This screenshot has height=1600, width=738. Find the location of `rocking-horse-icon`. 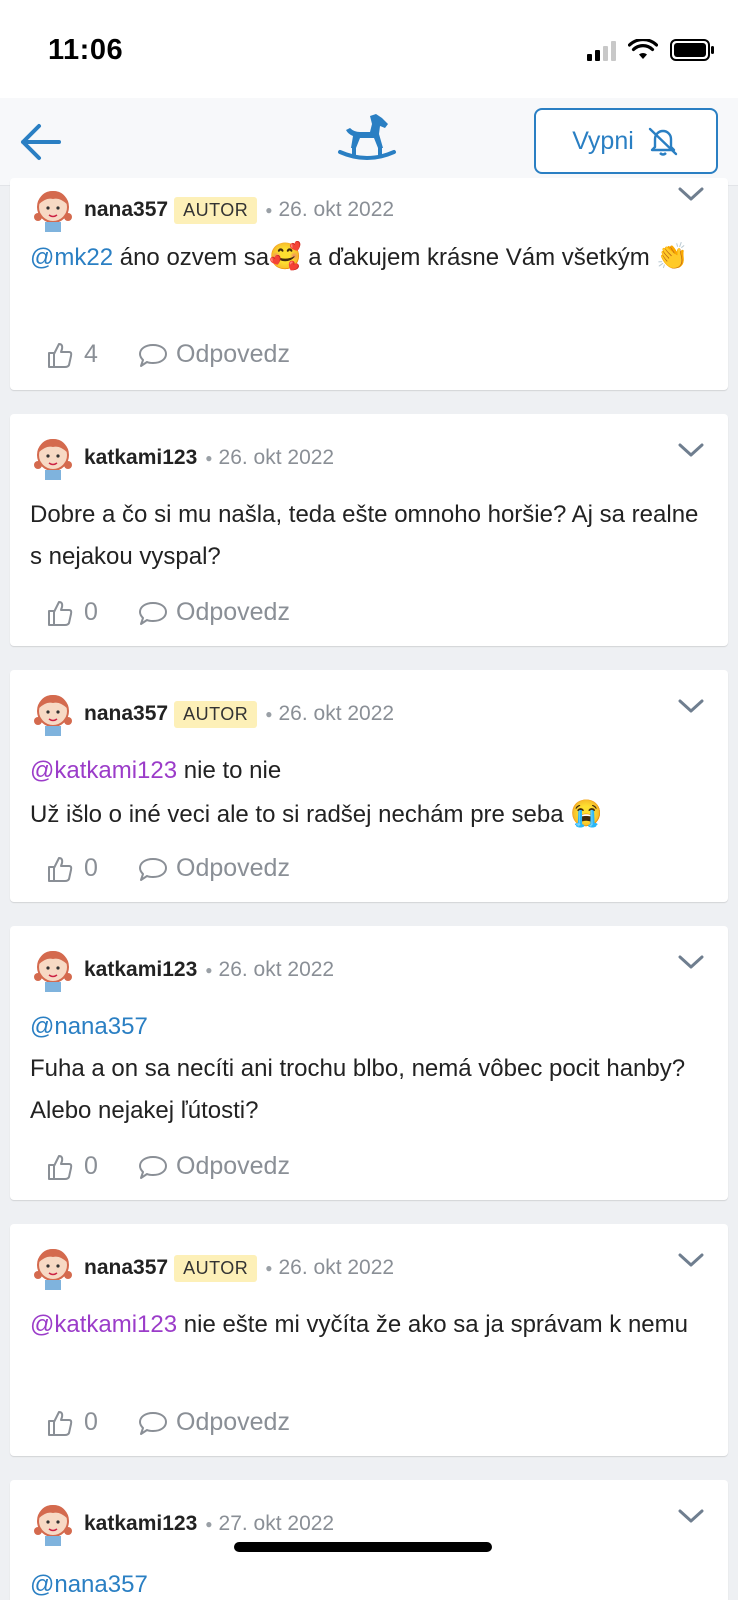

rocking-horse-icon is located at coordinates (367, 137).